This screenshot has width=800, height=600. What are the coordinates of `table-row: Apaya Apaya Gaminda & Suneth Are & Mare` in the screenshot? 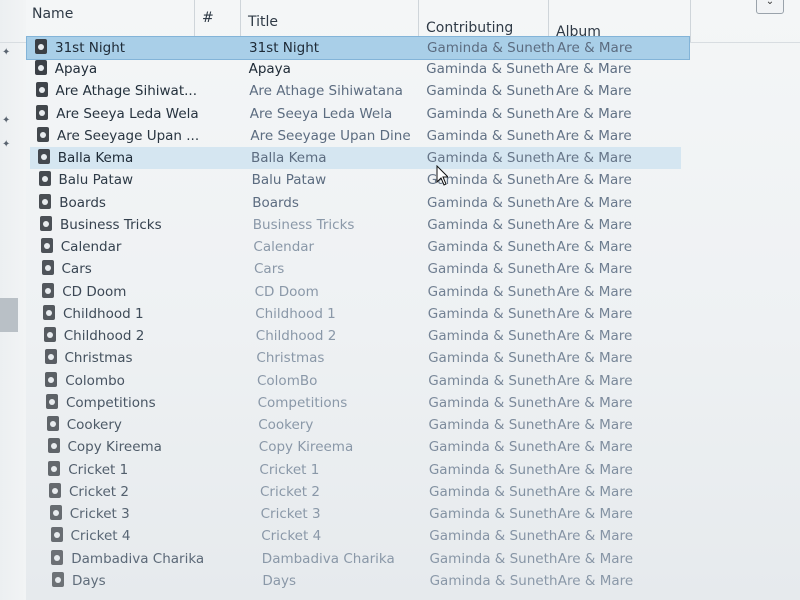 It's located at (357, 69).